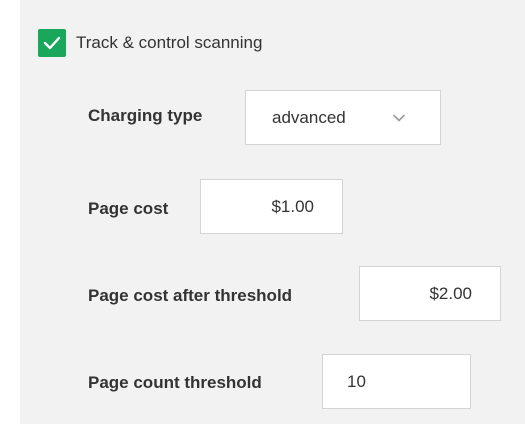 This screenshot has height=424, width=525. I want to click on charging-type-select: advanced, so click(343, 117).